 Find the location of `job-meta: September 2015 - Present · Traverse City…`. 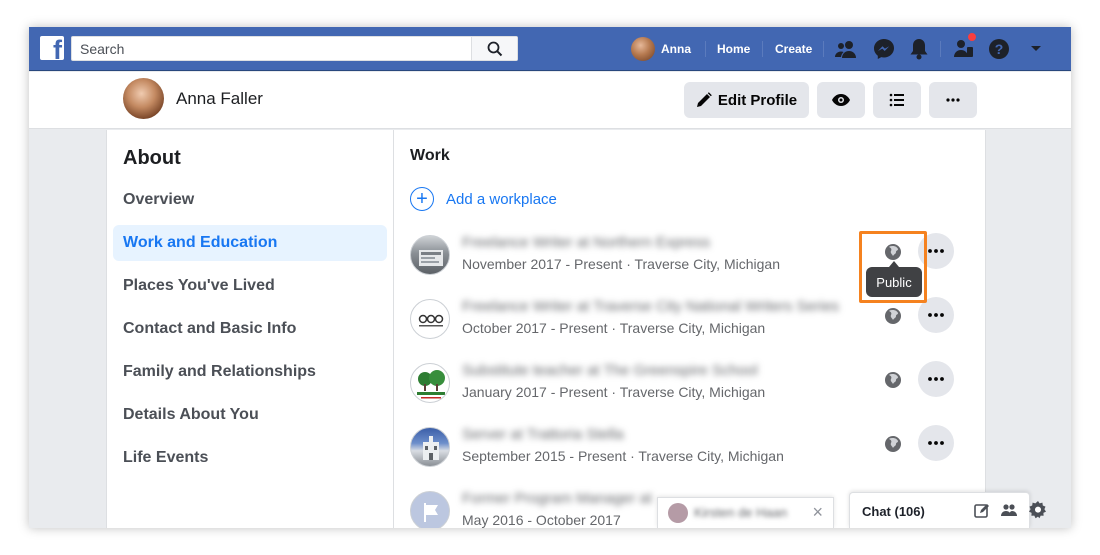

job-meta: September 2015 - Present · Traverse City… is located at coordinates (623, 456).